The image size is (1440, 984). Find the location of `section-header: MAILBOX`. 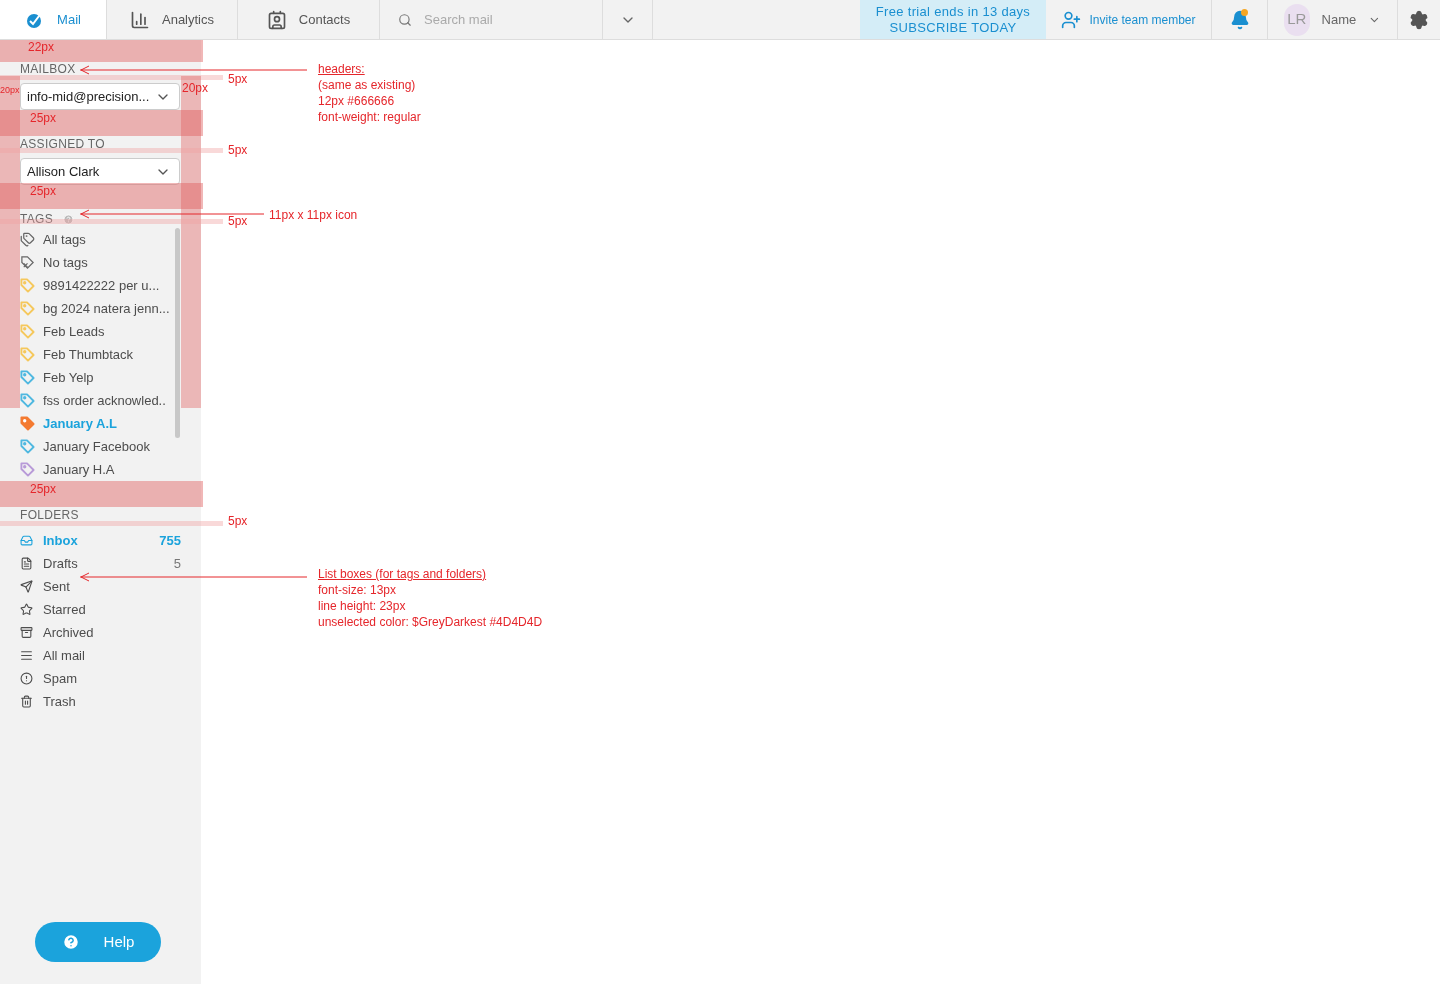

section-header: MAILBOX is located at coordinates (48, 69).